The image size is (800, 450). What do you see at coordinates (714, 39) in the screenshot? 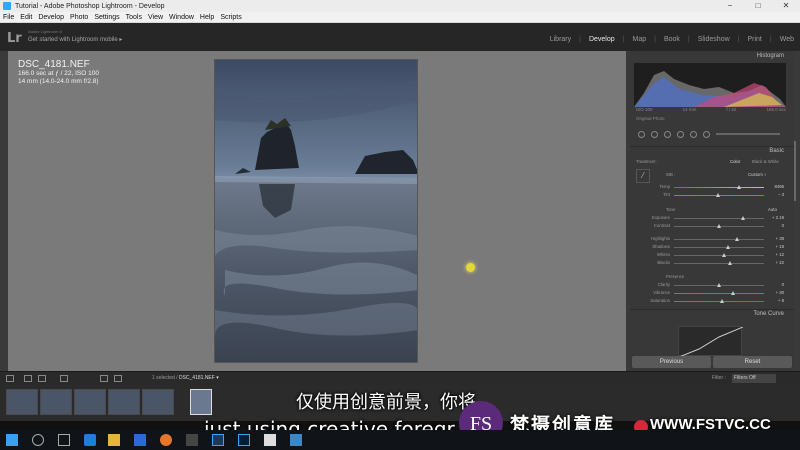
I see `module-slideshow: Slideshow` at bounding box center [714, 39].